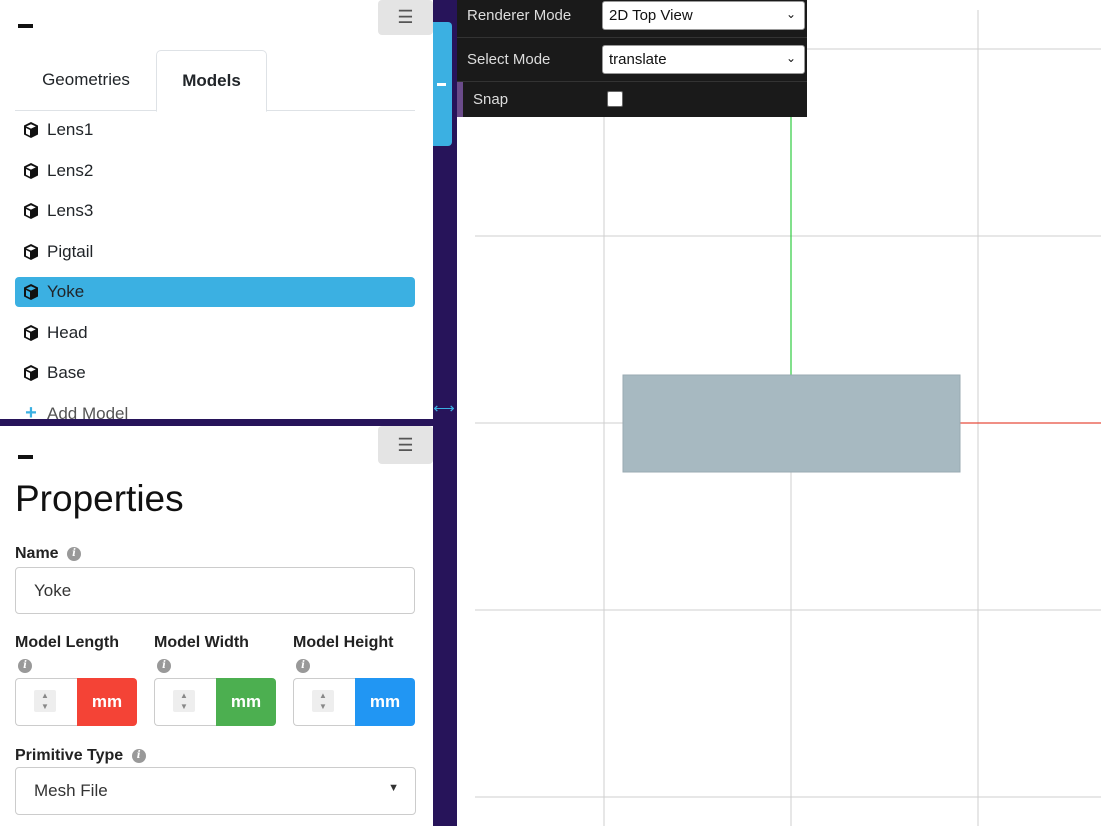 This screenshot has width=1101, height=831. What do you see at coordinates (444, 409) in the screenshot?
I see `resize-horizontal-icon: ⟷` at bounding box center [444, 409].